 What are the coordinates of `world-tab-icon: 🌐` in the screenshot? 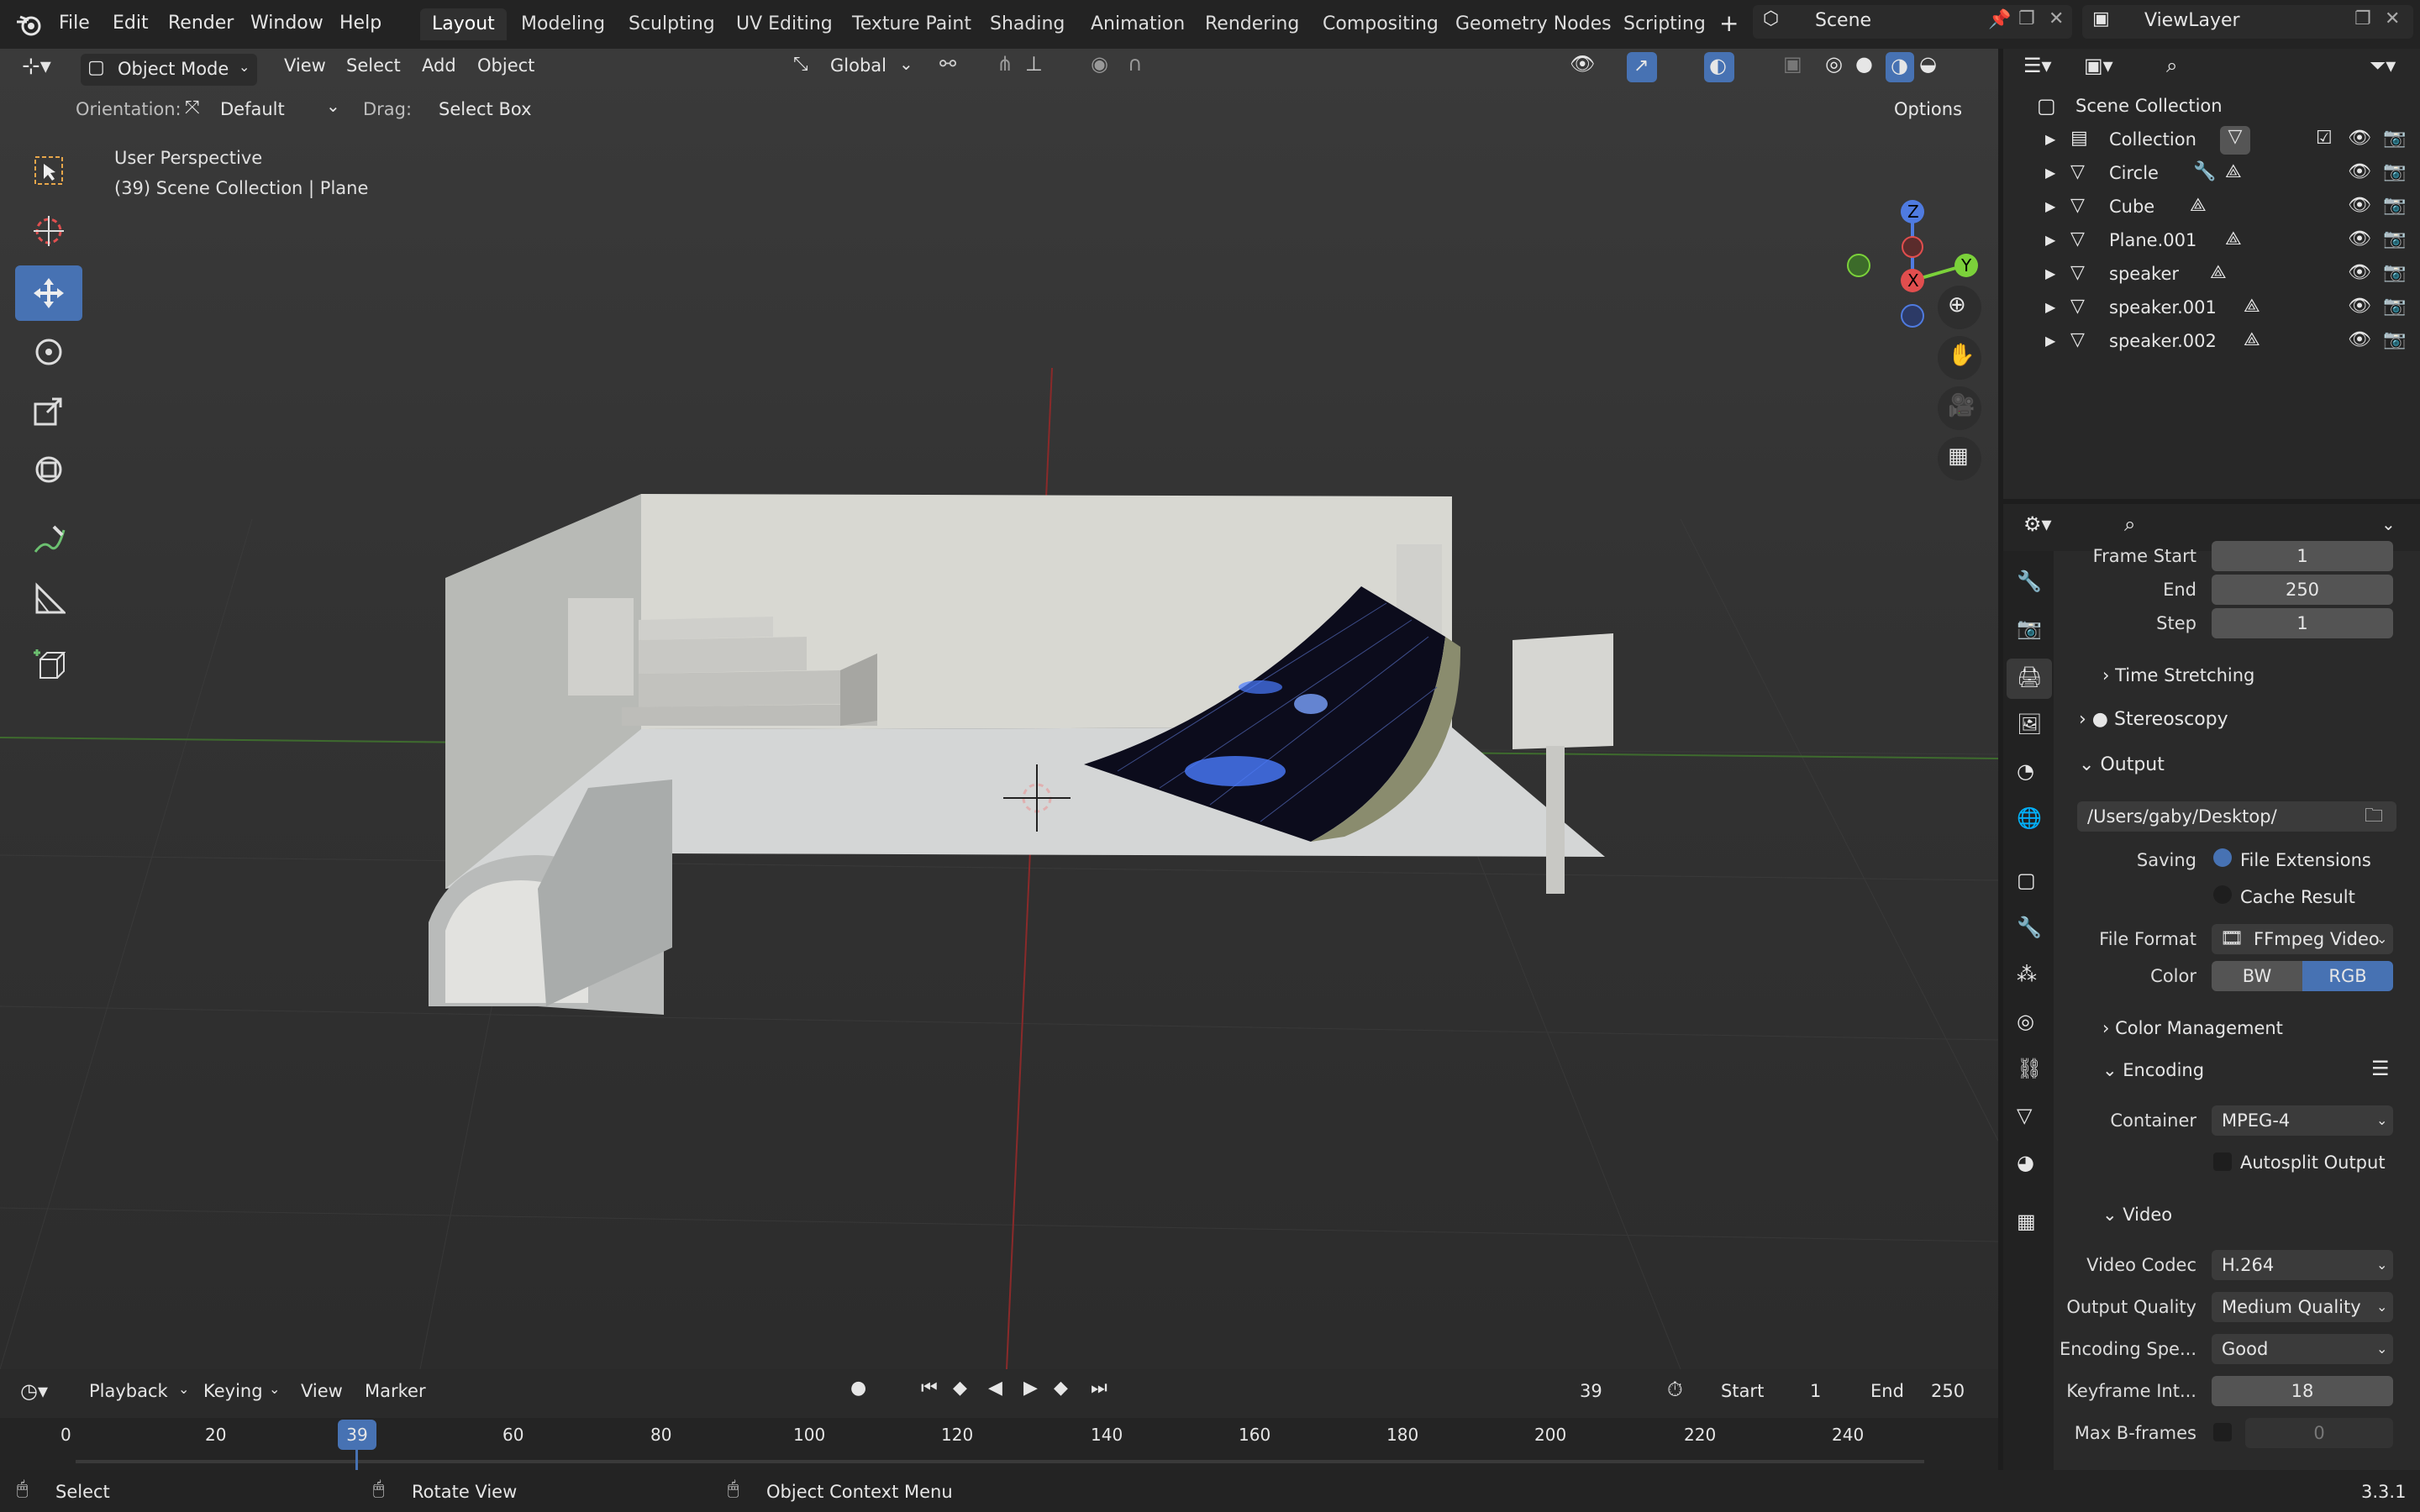 It's located at (2030, 818).